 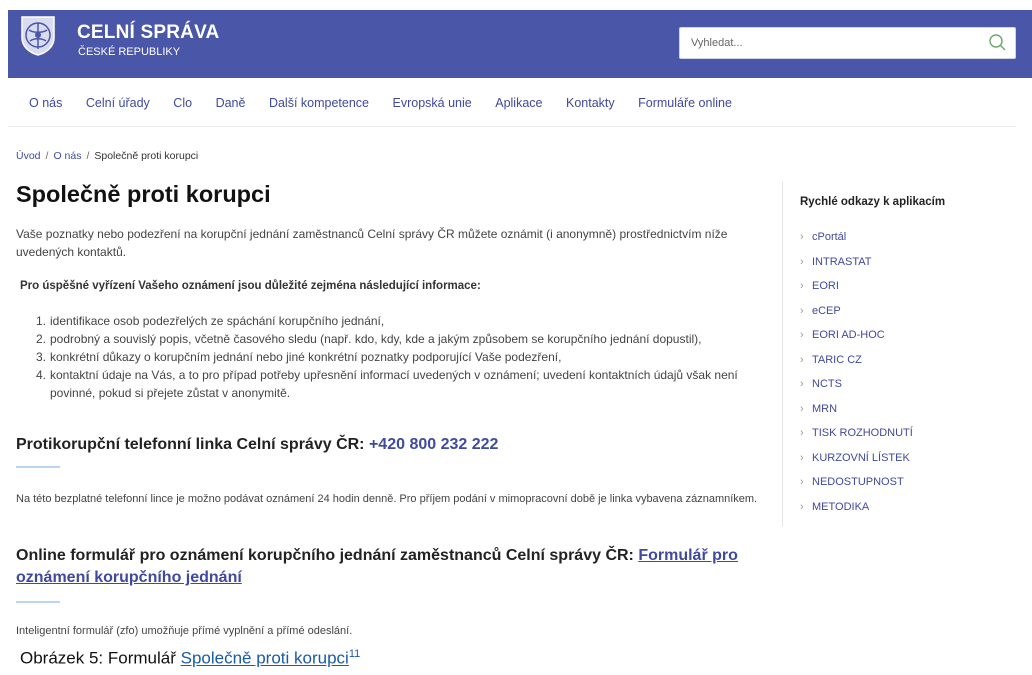 I want to click on nav-item-clo: Clo, so click(x=182, y=103).